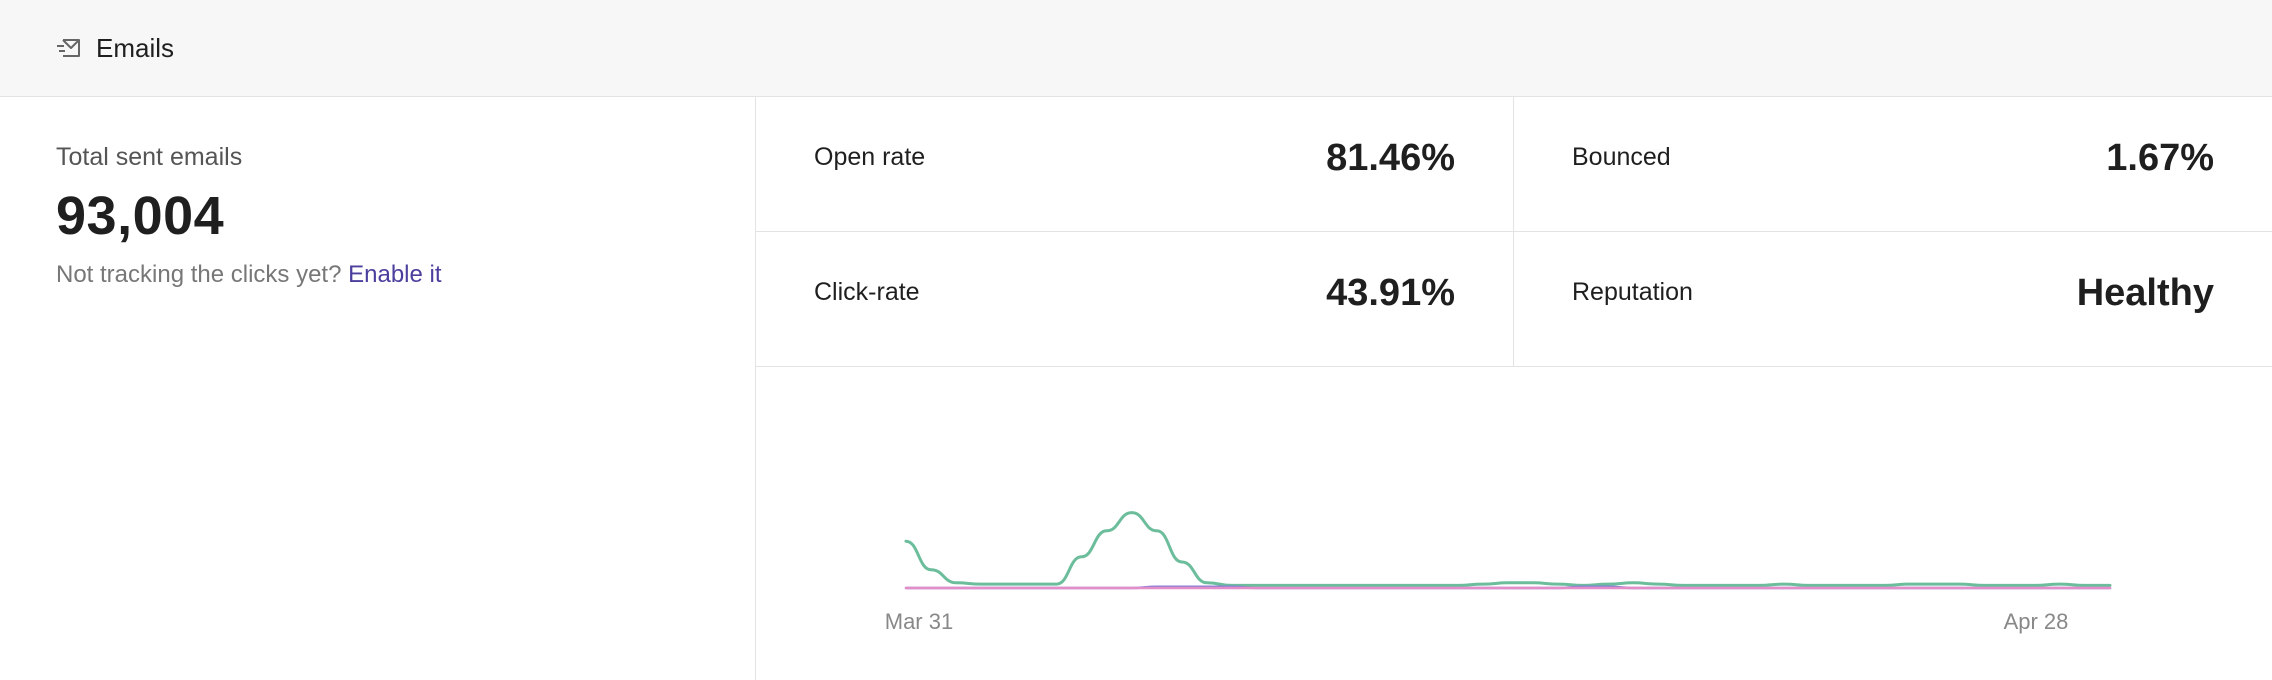  Describe the element at coordinates (1893, 164) in the screenshot. I see `metric-bounced: Bounced 1.67%` at that location.